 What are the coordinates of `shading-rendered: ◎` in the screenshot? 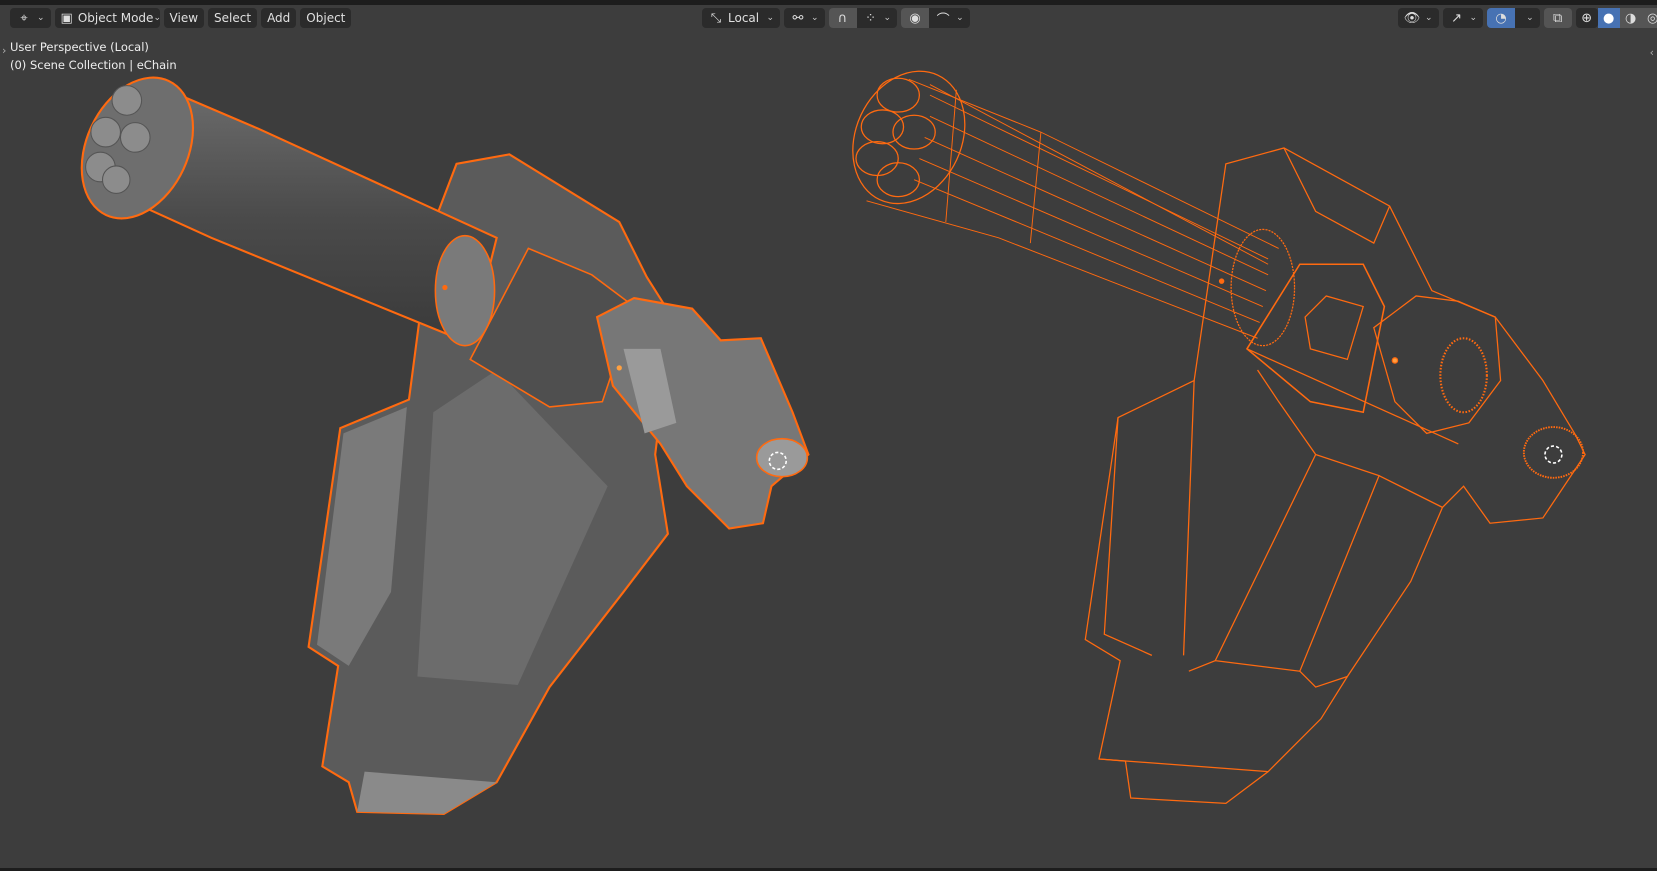 It's located at (1649, 18).